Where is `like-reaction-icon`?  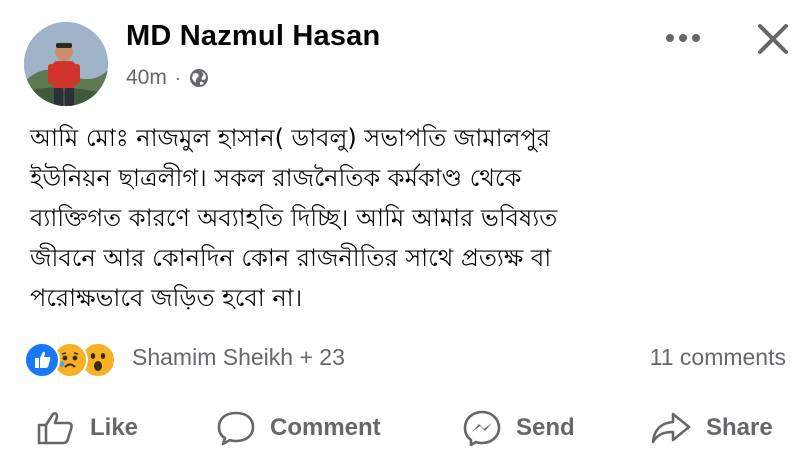 like-reaction-icon is located at coordinates (42, 360).